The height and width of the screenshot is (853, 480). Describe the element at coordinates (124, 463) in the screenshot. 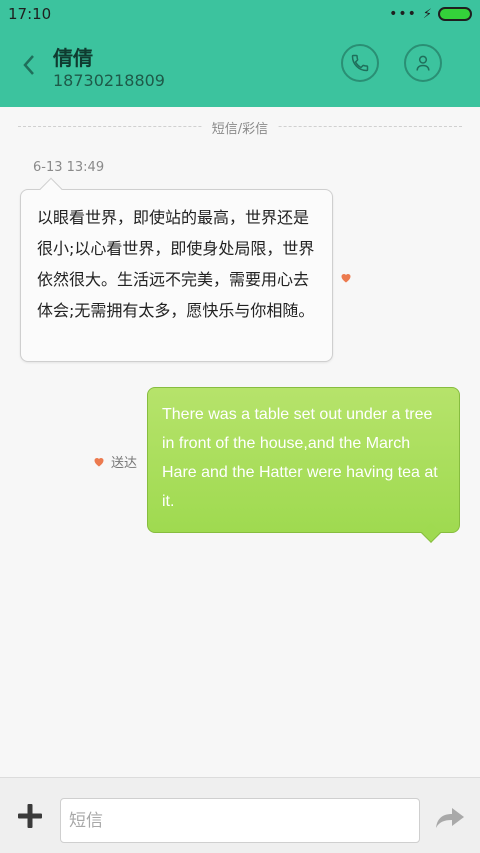

I see `delivery-status-text: 送达` at that location.